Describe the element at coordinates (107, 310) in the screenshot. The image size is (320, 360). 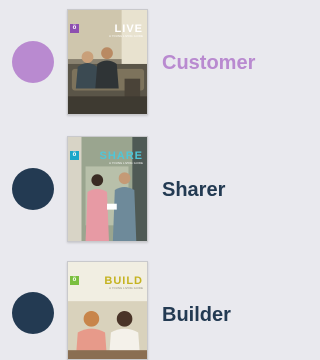
I see `build-guide-cover: ö BUILD A YOUNG LIVING GUIDE` at that location.